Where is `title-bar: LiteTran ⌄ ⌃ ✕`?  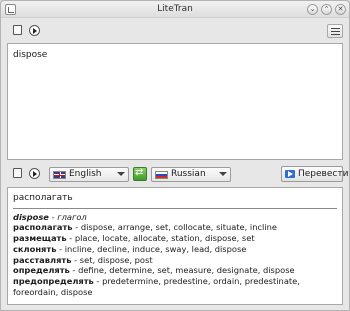
title-bar: LiteTran ⌄ ⌃ ✕ is located at coordinates (175, 9).